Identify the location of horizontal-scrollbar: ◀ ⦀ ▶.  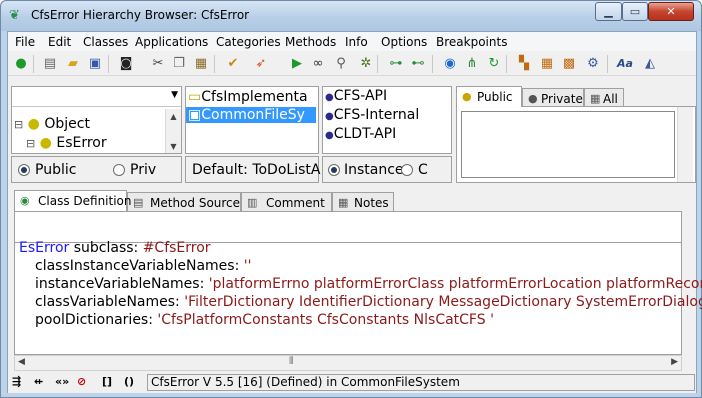
(348, 363).